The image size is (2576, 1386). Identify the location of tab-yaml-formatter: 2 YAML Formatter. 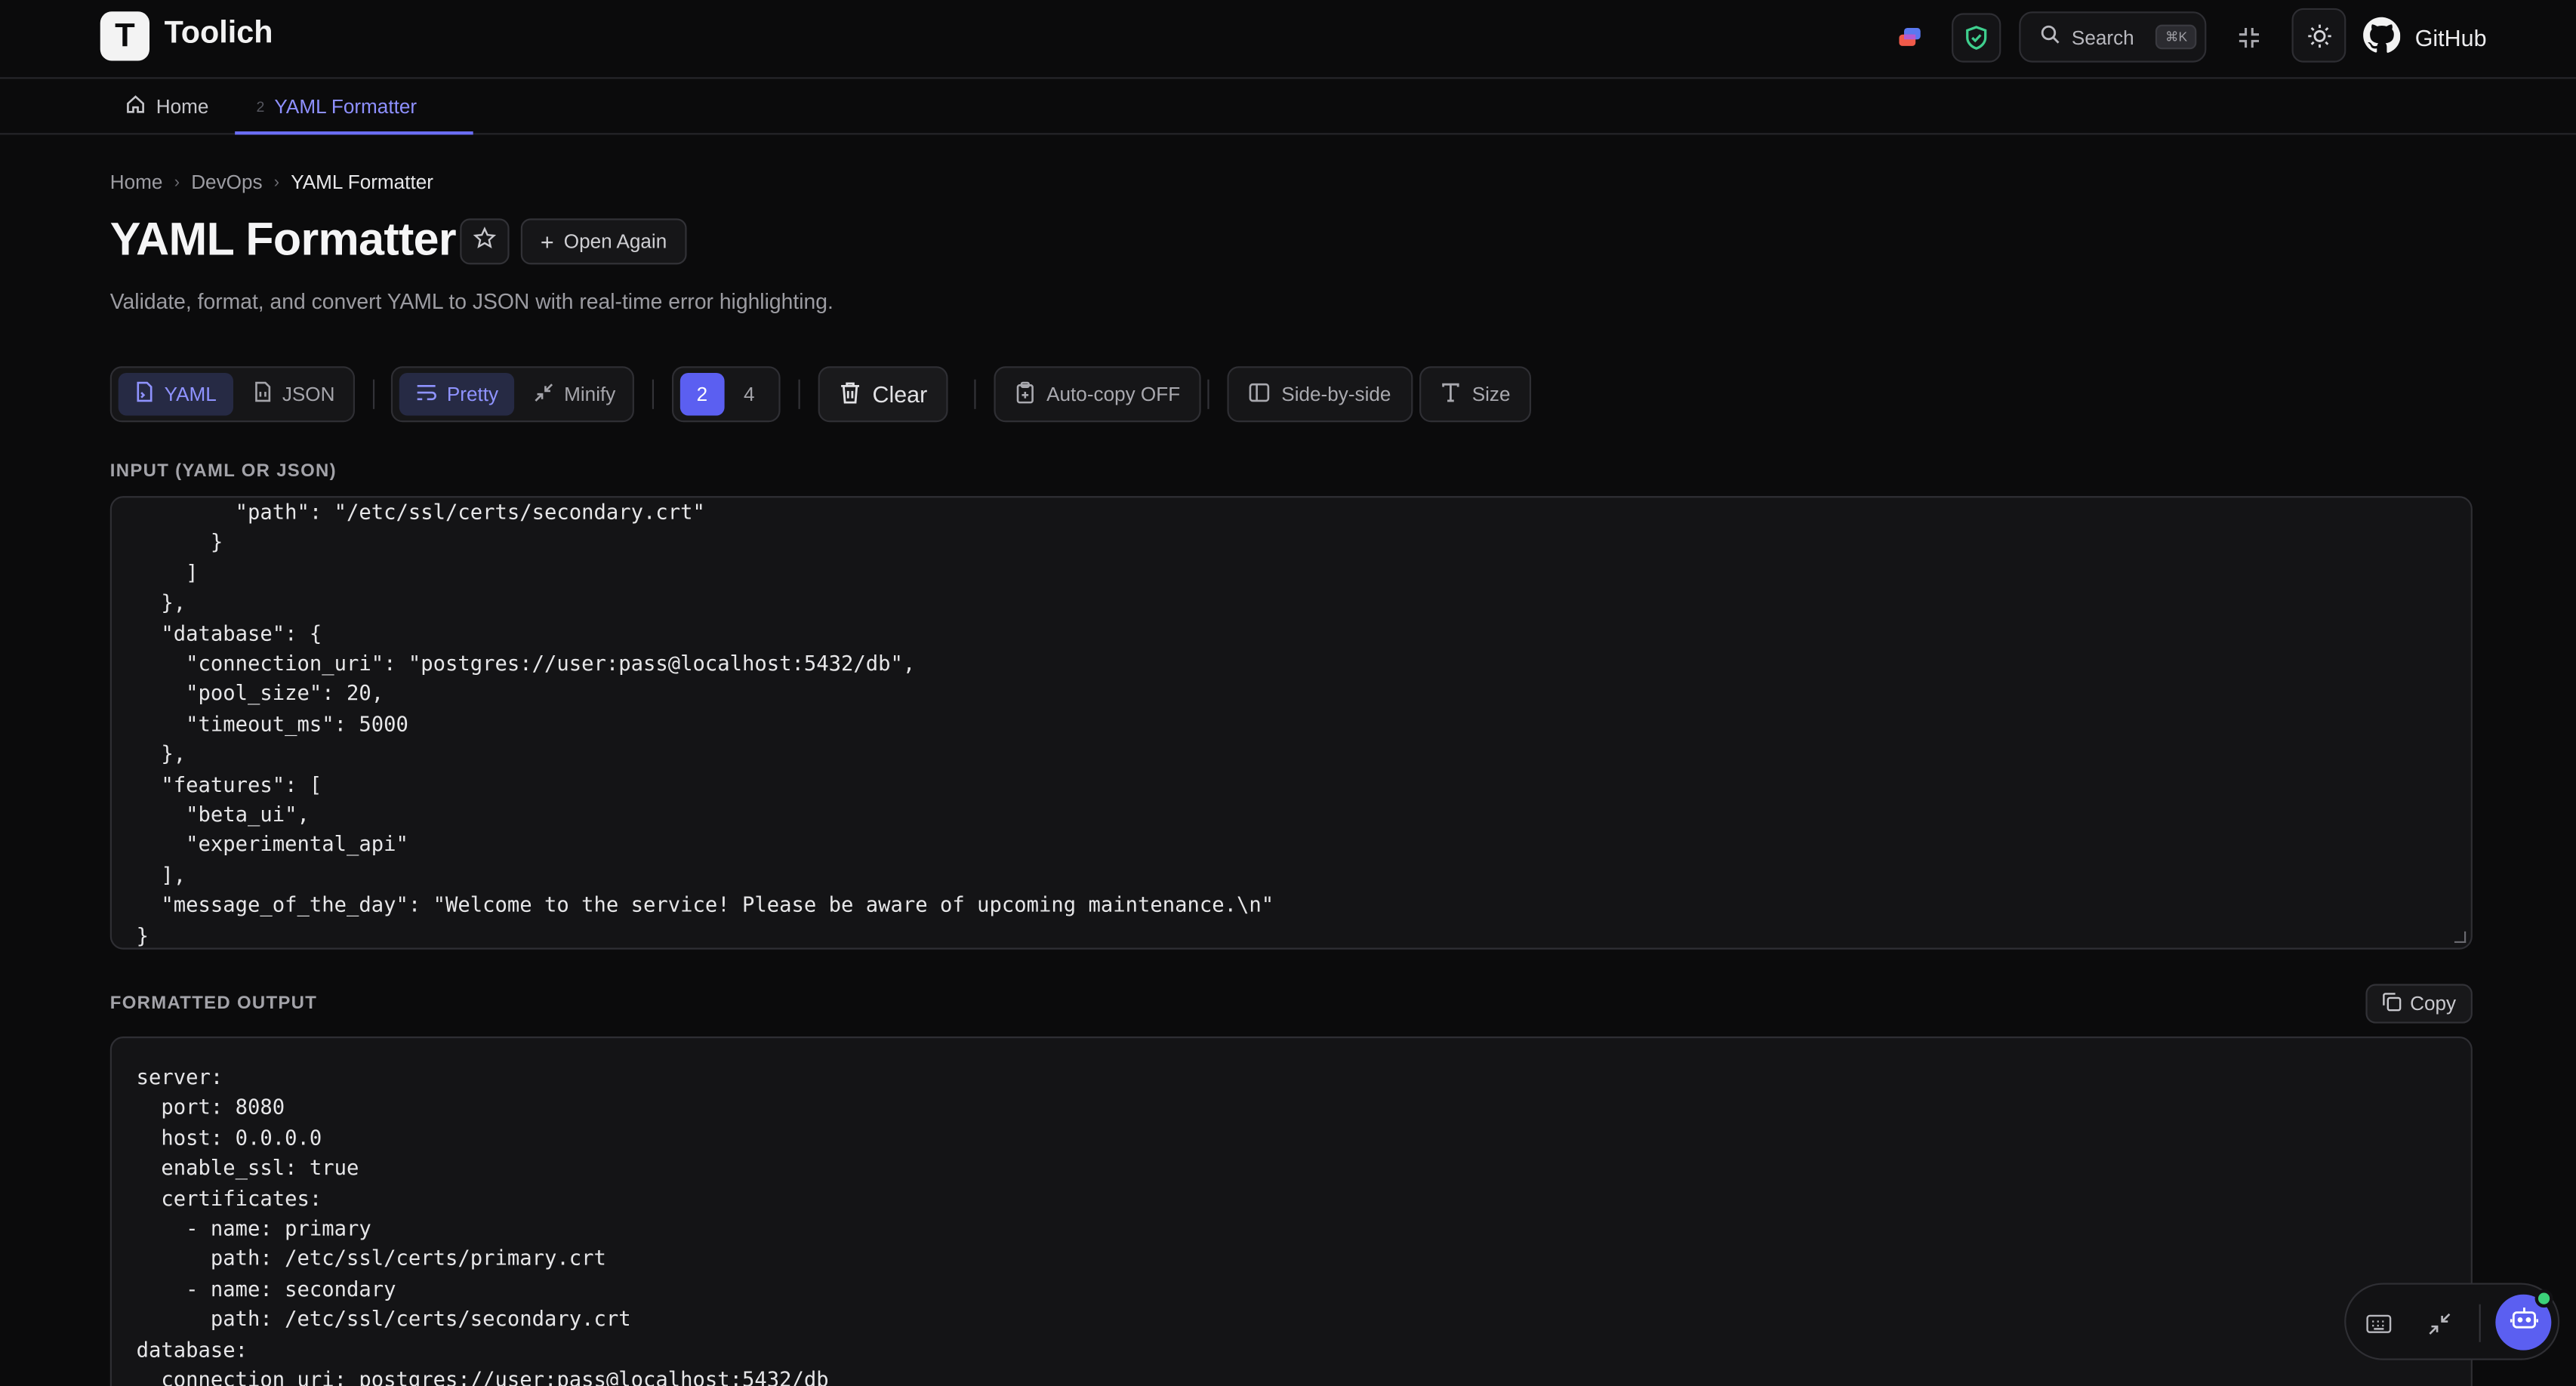
(354, 108).